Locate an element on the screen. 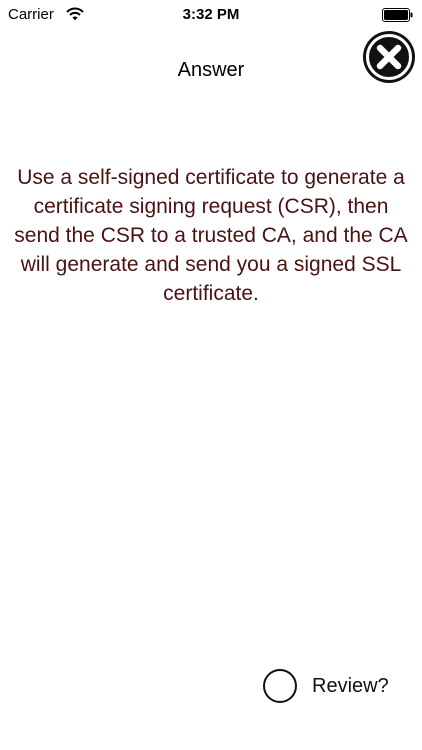 Image resolution: width=422 pixels, height=750 pixels. battery-icon is located at coordinates (397, 15).